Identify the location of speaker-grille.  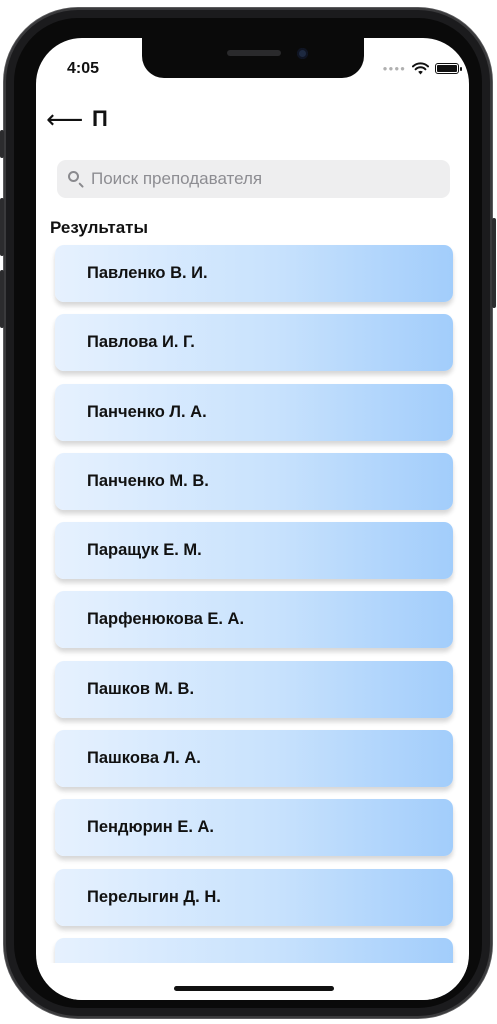
(254, 53).